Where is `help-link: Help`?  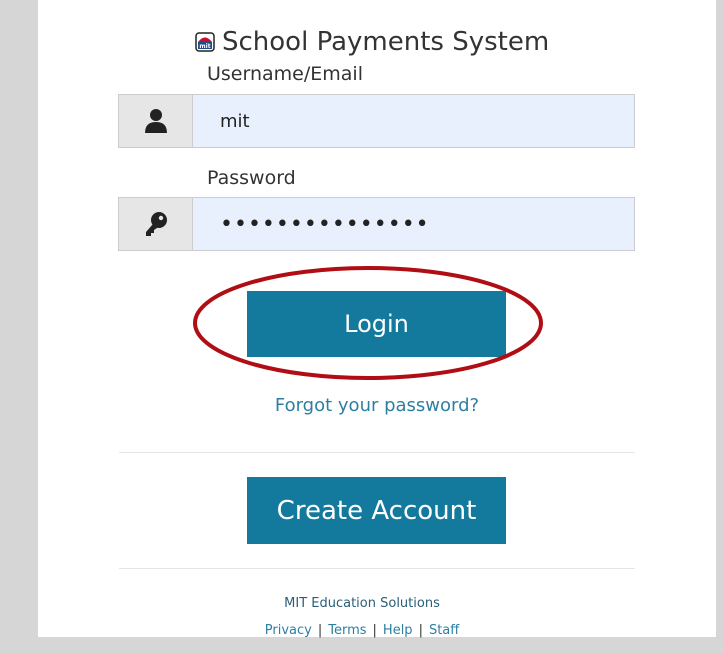 help-link: Help is located at coordinates (398, 630).